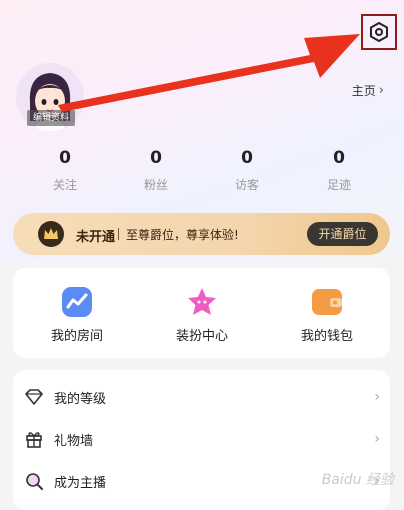 The height and width of the screenshot is (510, 404). Describe the element at coordinates (209, 73) in the screenshot. I see `annotation-arrow` at that location.